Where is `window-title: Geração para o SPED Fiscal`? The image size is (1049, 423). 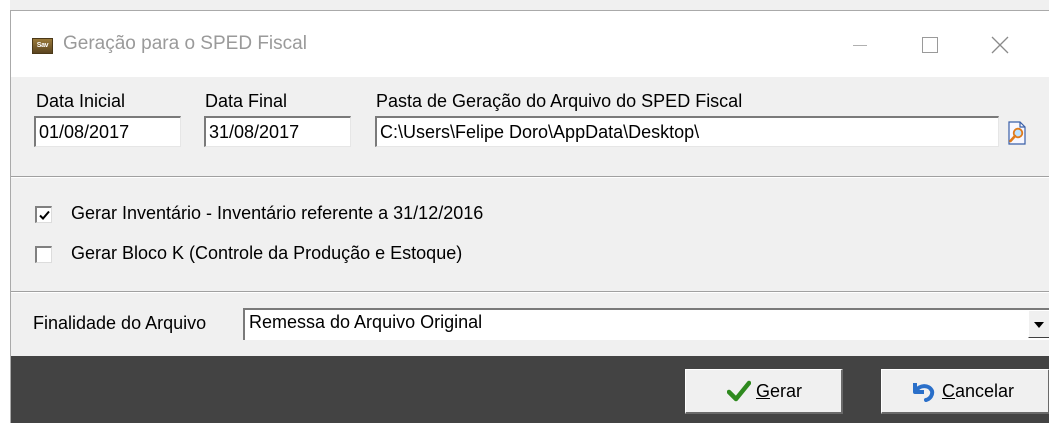
window-title: Geração para o SPED Fiscal is located at coordinates (185, 43).